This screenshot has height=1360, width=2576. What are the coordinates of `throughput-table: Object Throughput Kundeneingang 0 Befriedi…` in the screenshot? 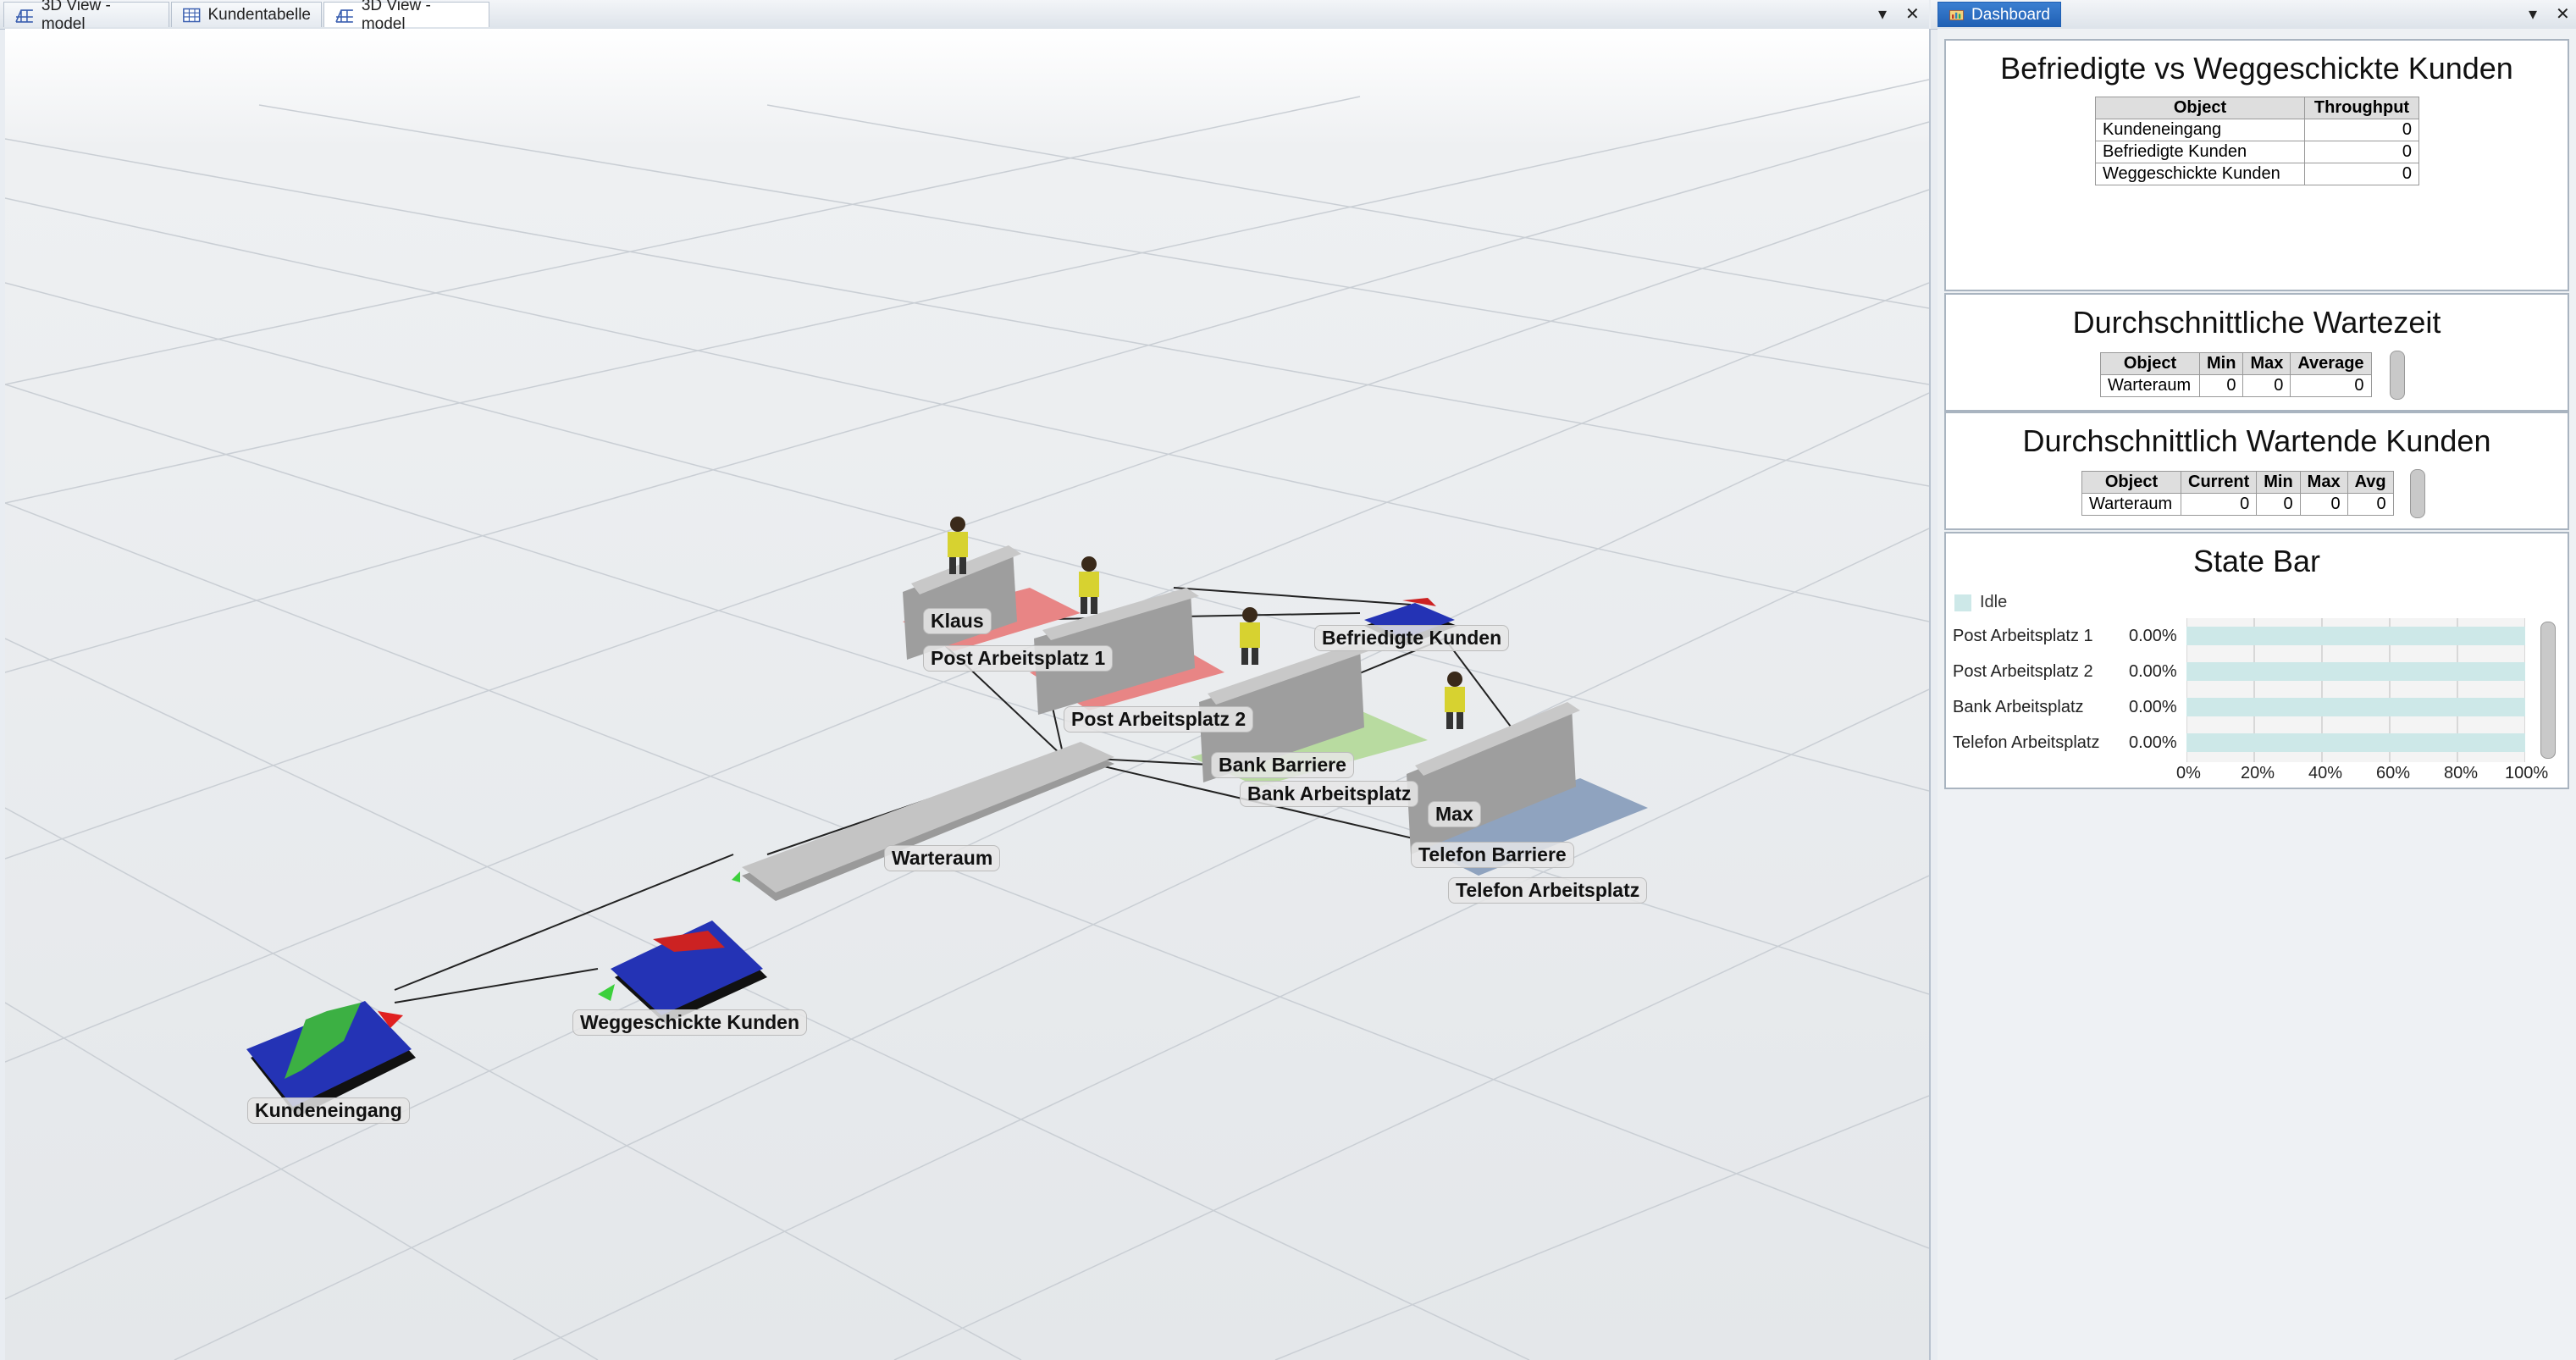 It's located at (2257, 141).